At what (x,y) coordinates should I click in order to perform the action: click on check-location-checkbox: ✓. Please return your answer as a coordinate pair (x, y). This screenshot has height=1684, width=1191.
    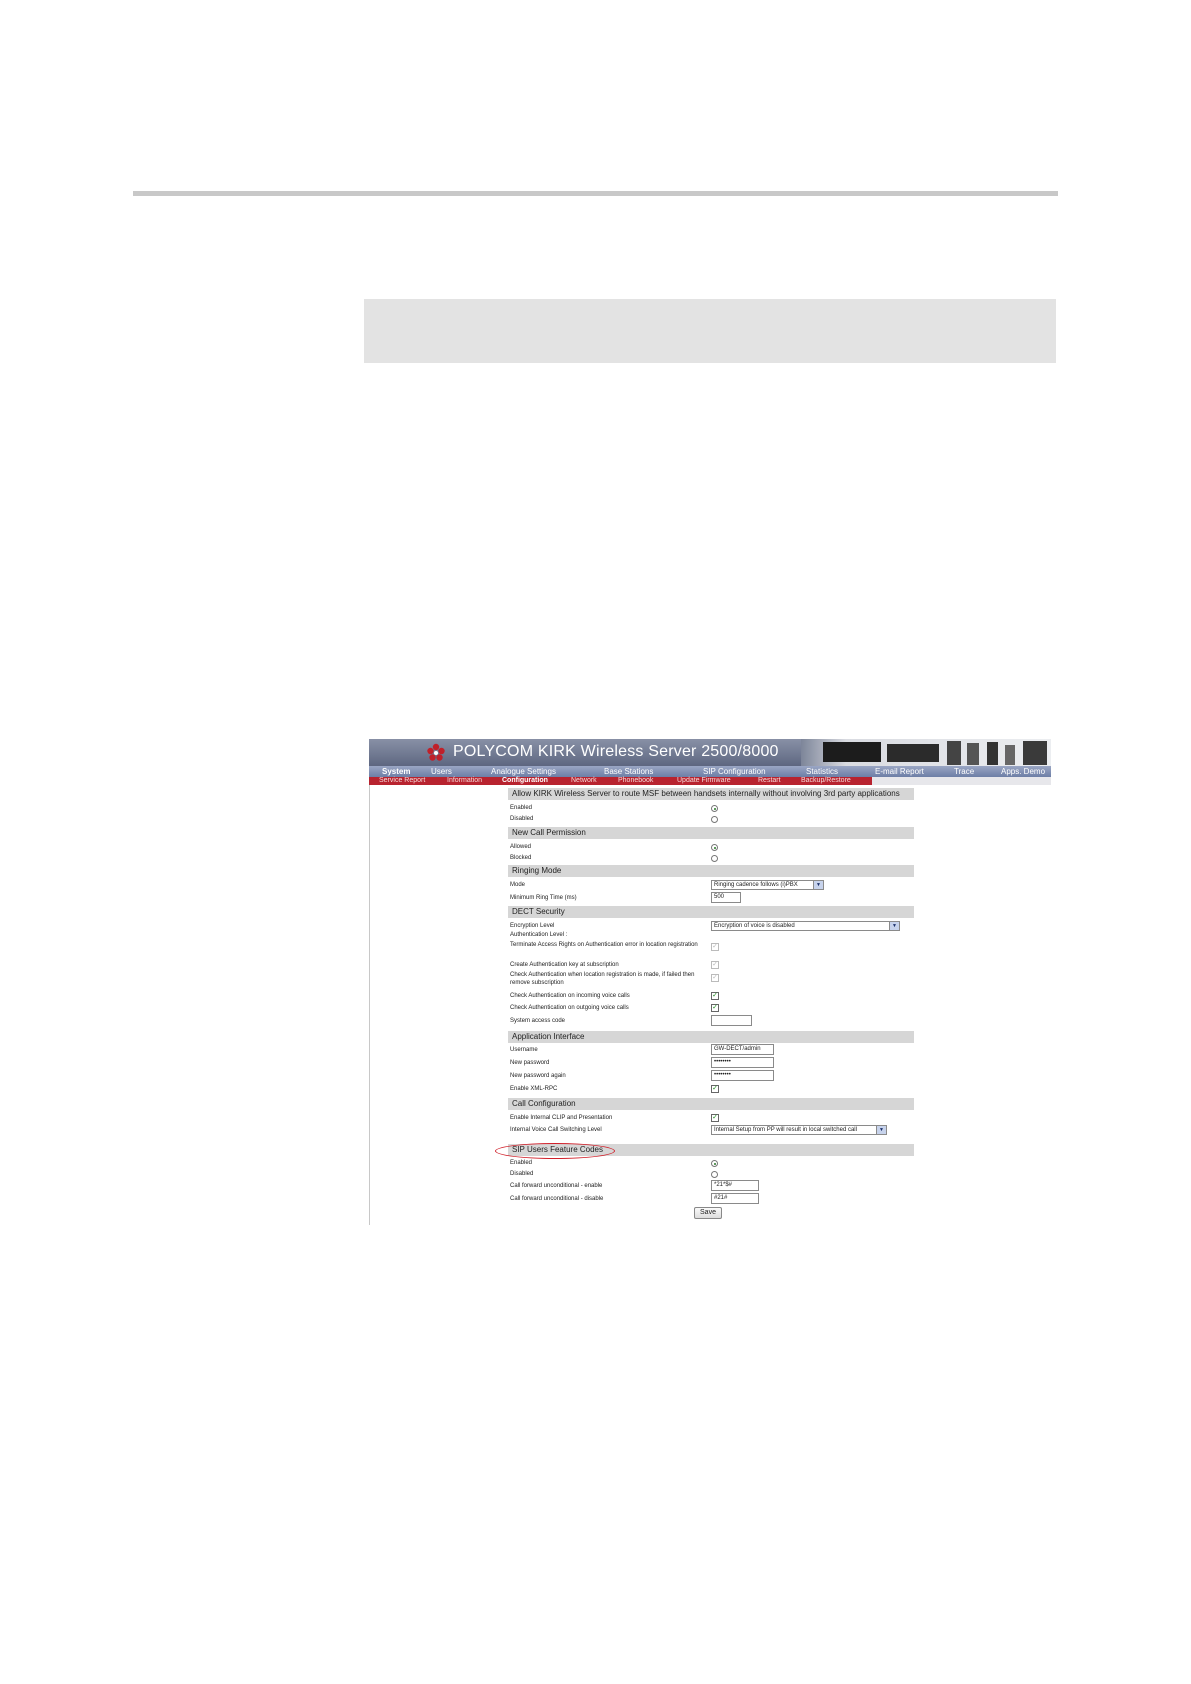
    Looking at the image, I should click on (715, 978).